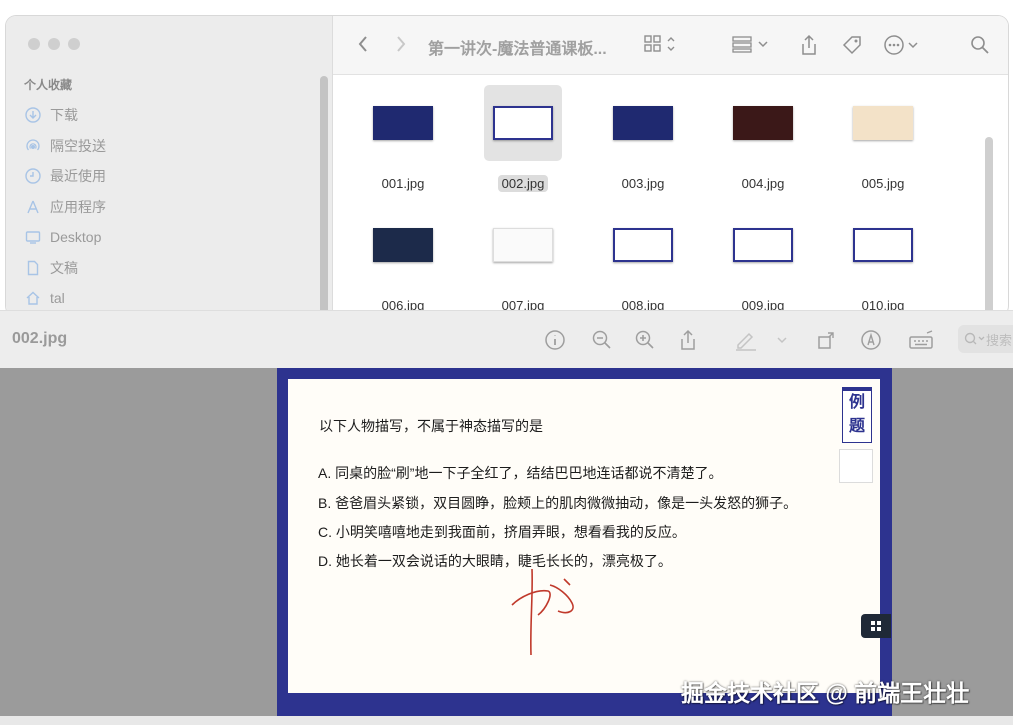  I want to click on sidebar-scrollbar, so click(324, 196).